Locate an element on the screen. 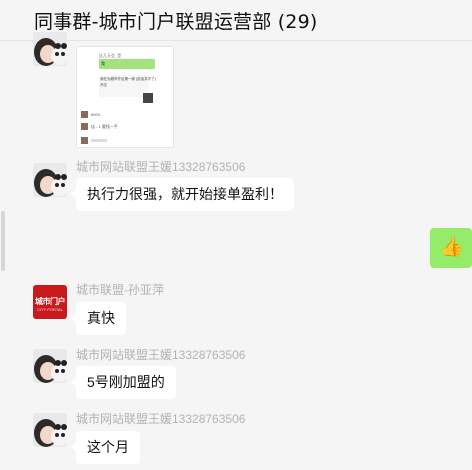 Image resolution: width=472 pixels, height=470 pixels. logo-text: 城市门户 is located at coordinates (50, 301).